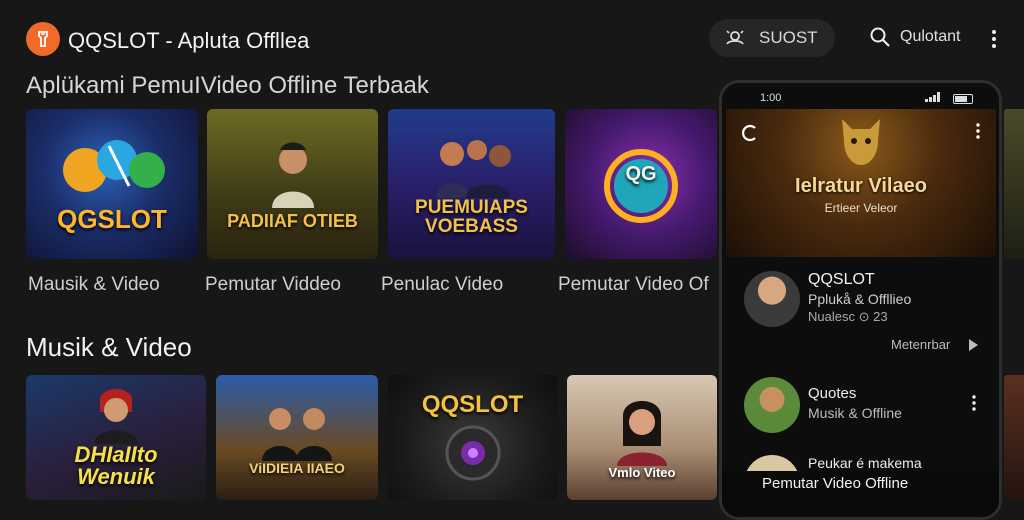 This screenshot has width=1024, height=520. I want to click on phone-hero-title: Ielratur Vilaeo, so click(861, 186).